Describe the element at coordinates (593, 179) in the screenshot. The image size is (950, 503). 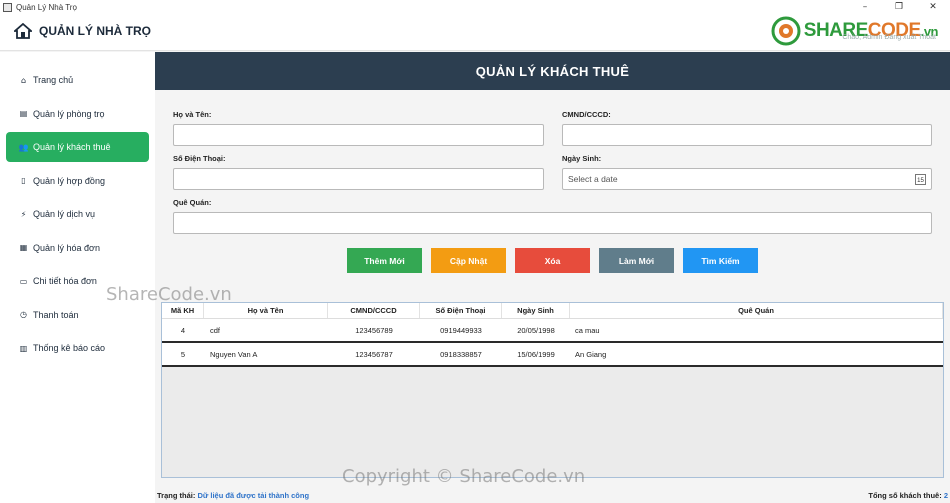
I see `dob-placeholder: Select a date` at that location.